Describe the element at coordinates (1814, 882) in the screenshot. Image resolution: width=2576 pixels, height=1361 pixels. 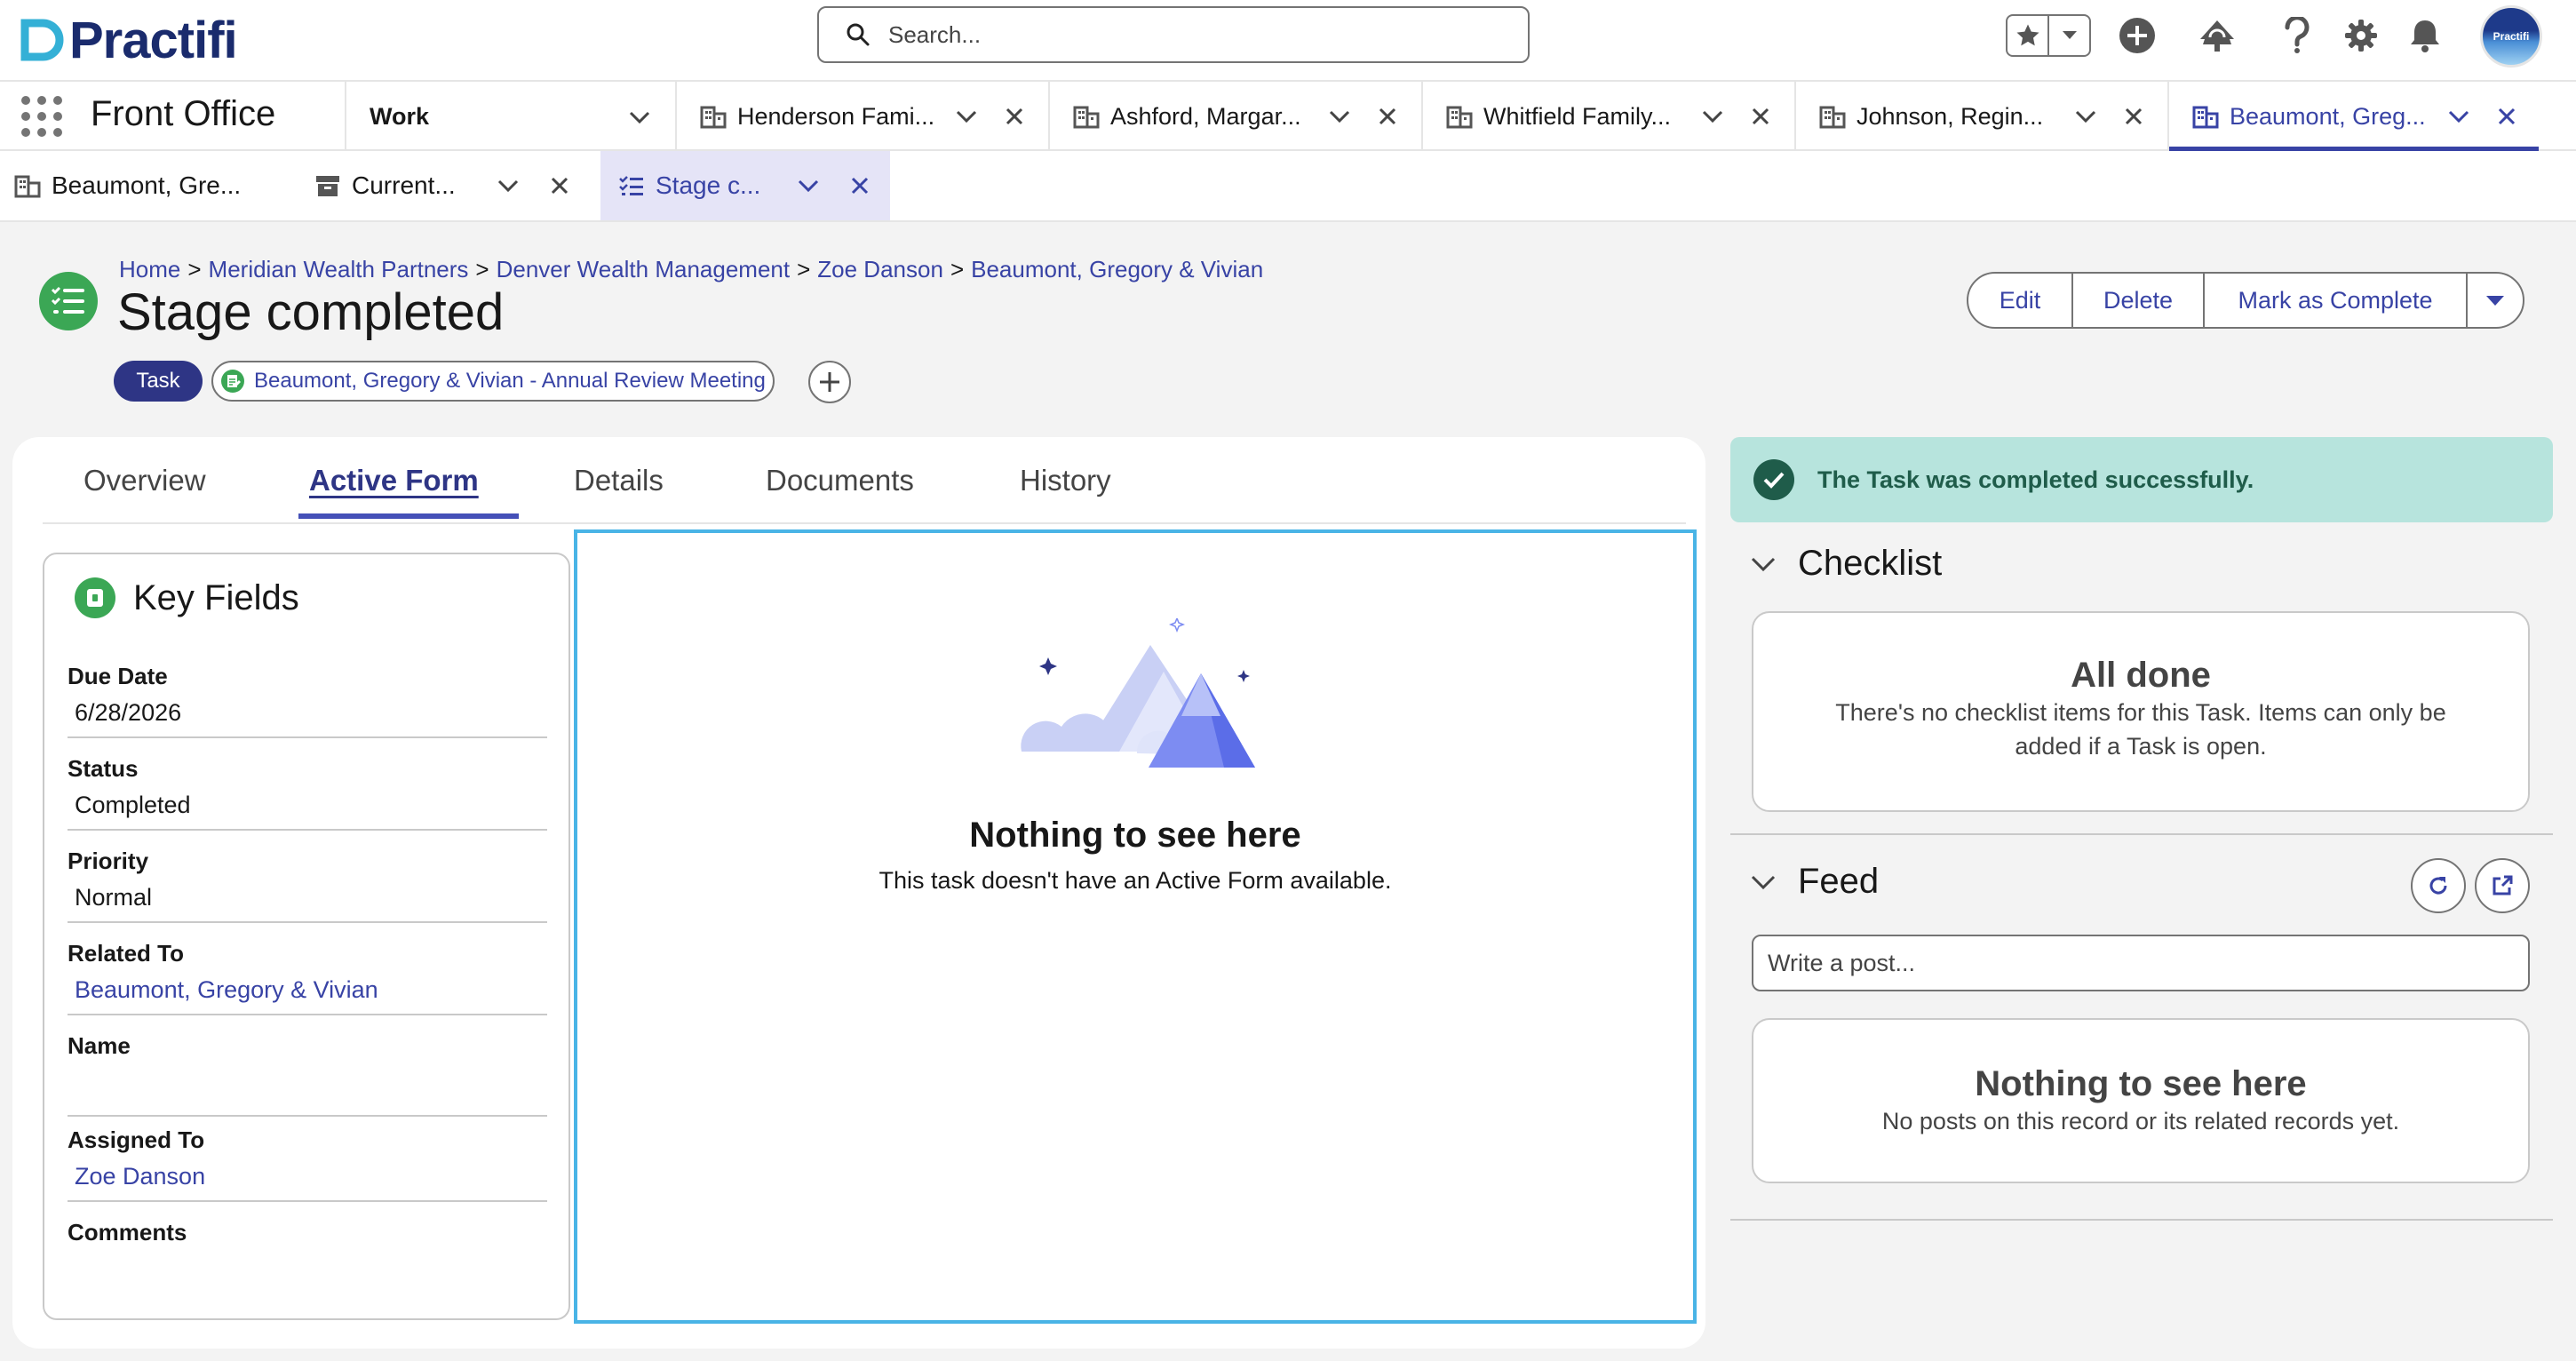
I see `feed-header: Feed` at that location.